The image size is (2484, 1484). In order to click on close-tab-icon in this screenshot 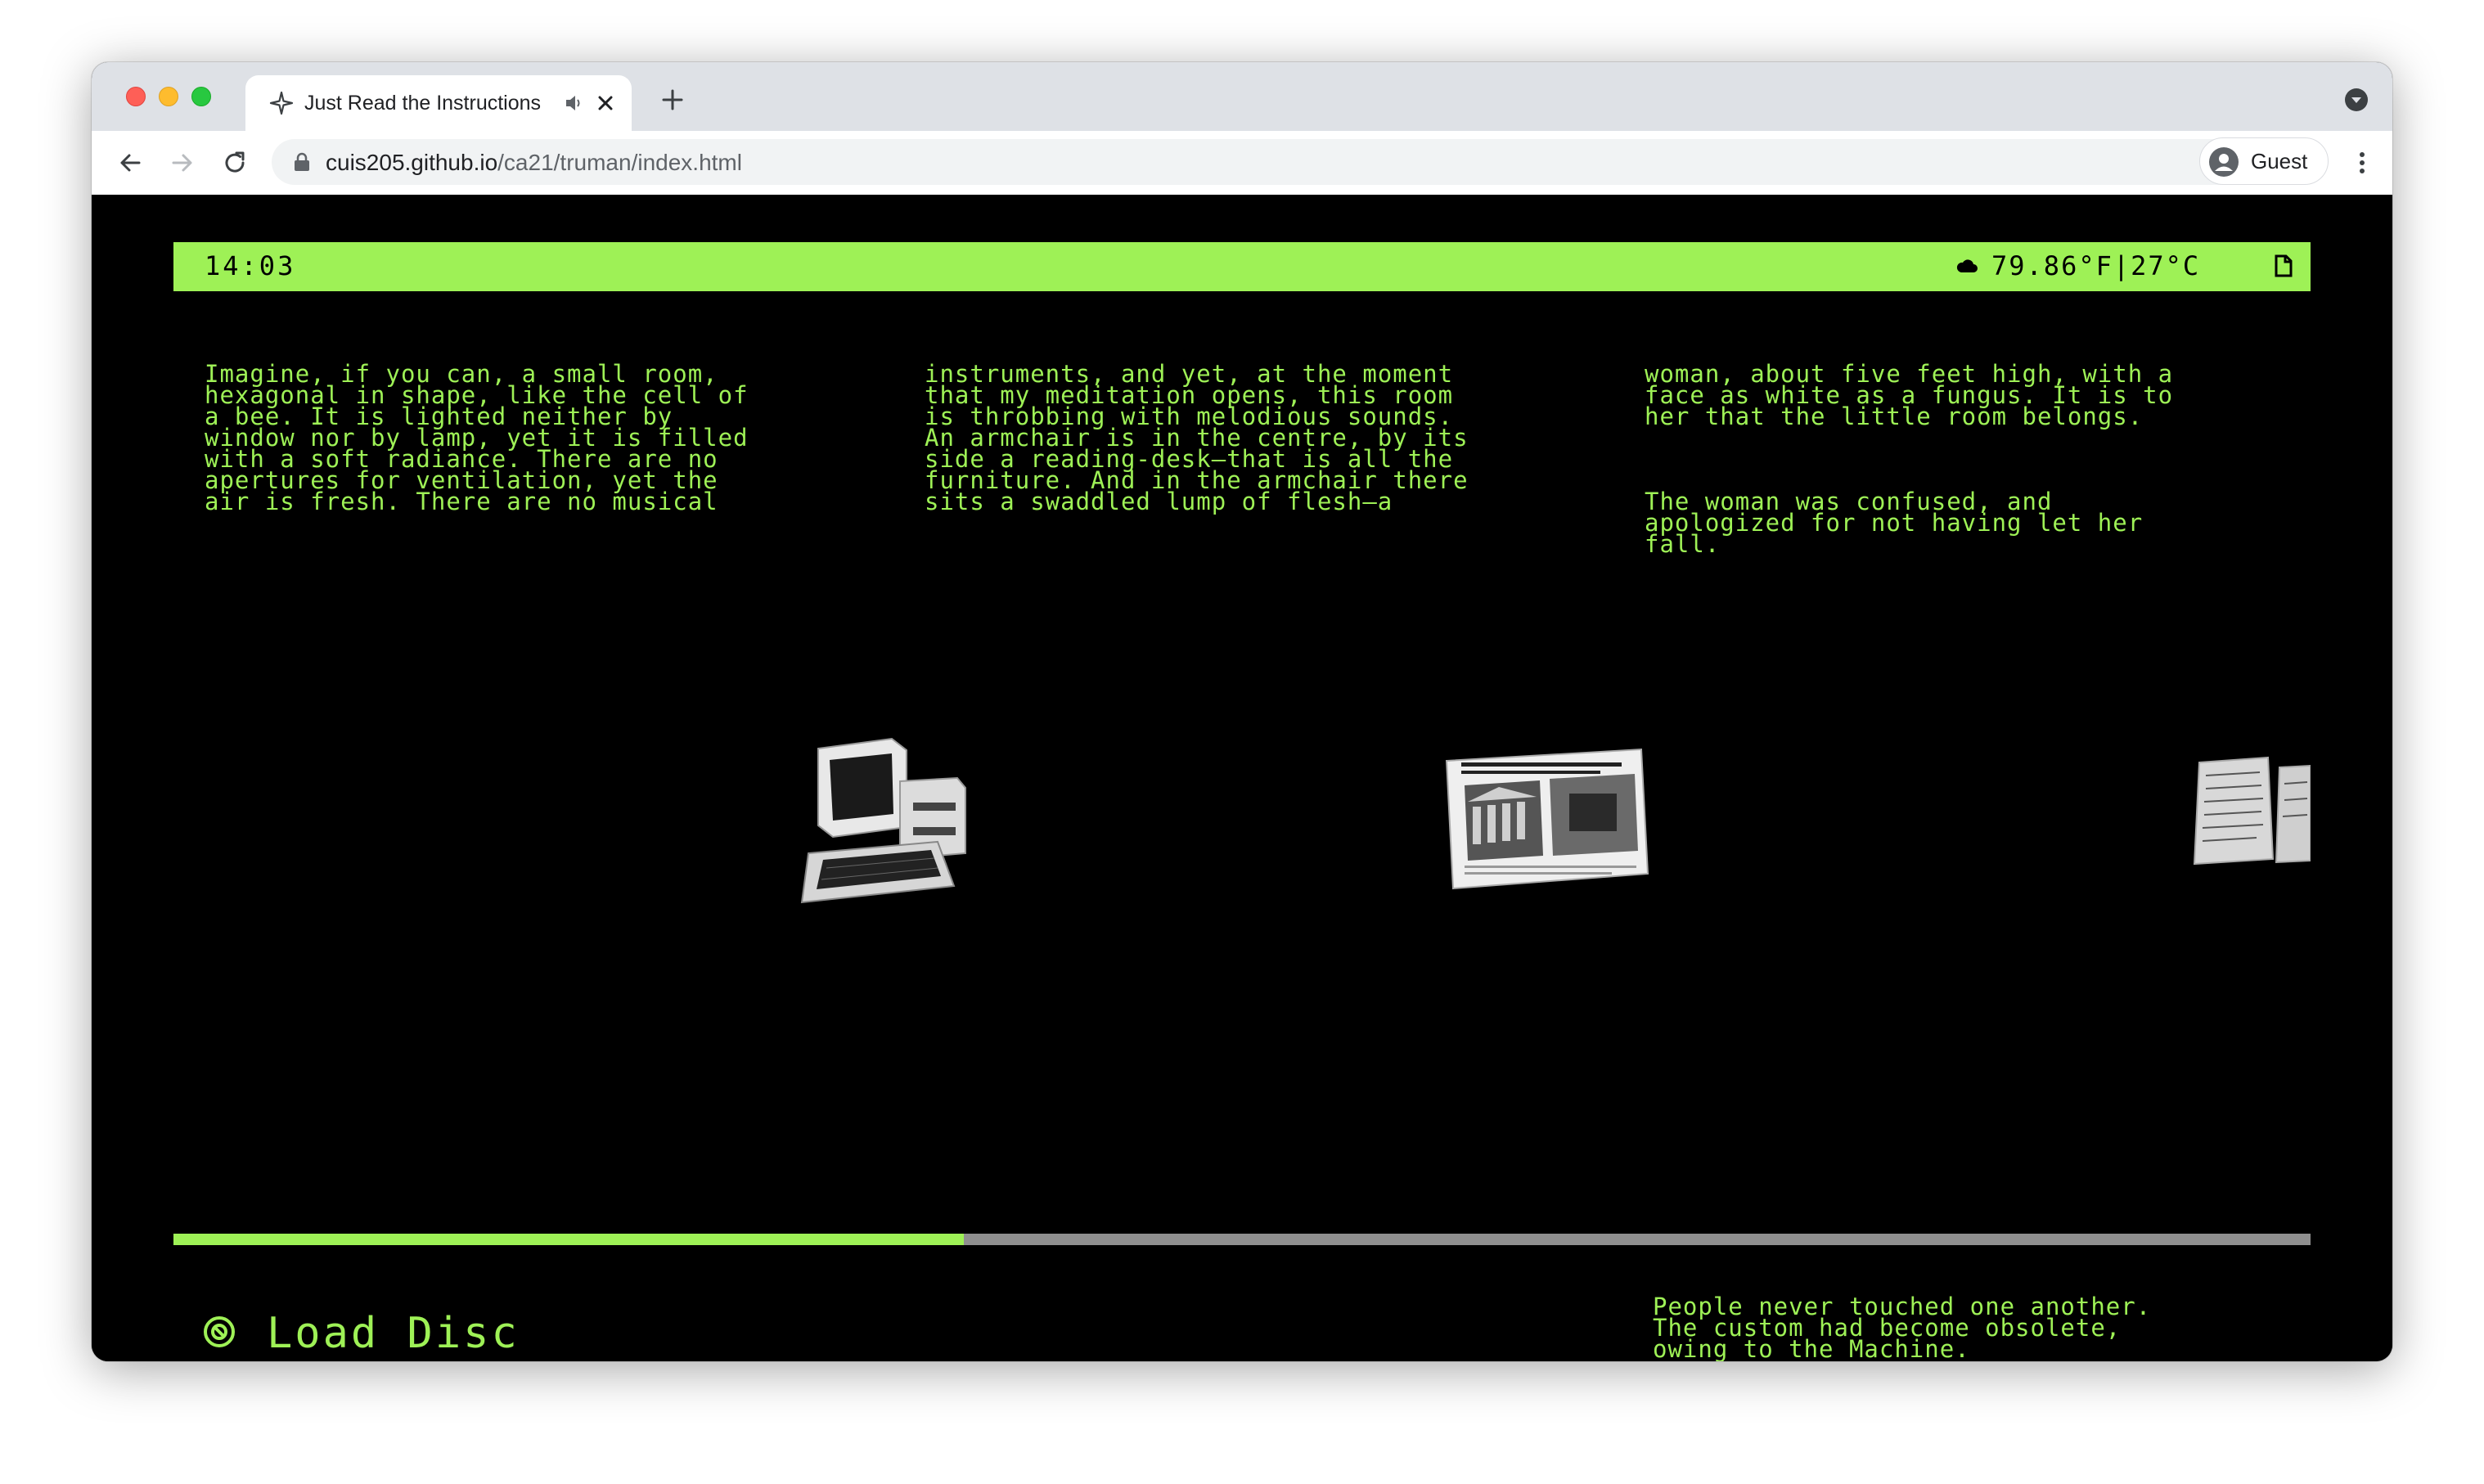, I will do `click(606, 103)`.